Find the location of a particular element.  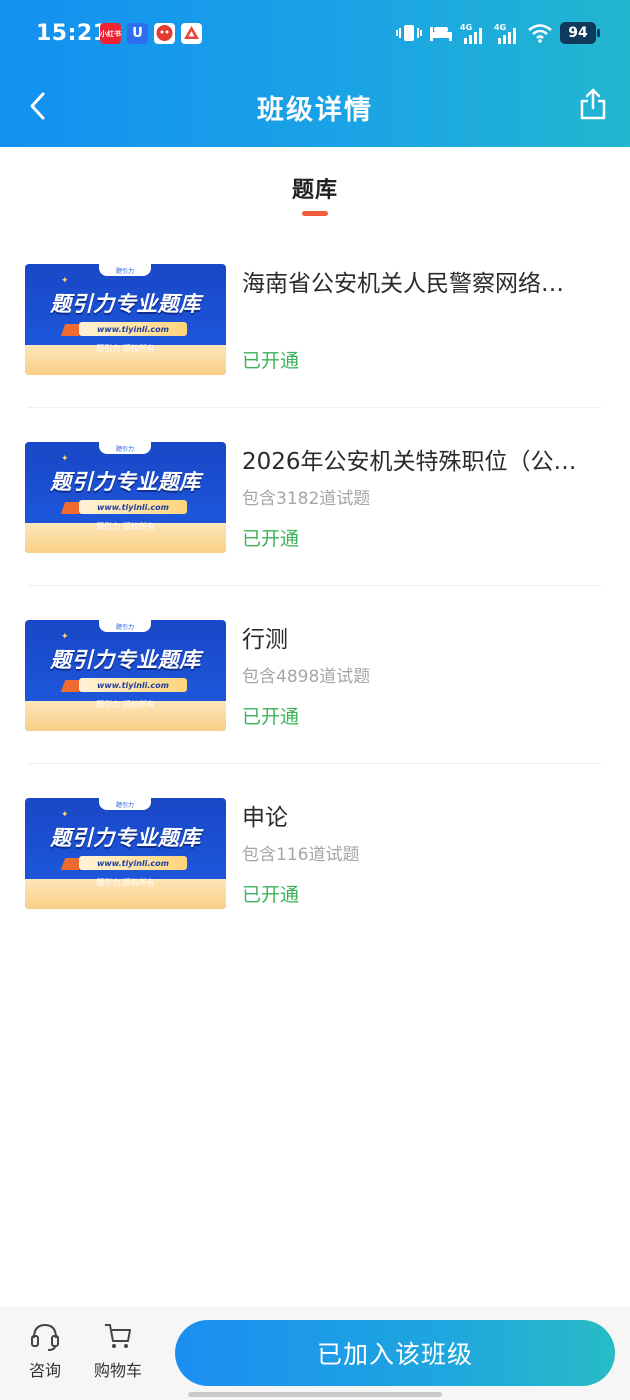

header: 15:21 小红书 U 4G 4G 94 班级详情 is located at coordinates (315, 73).